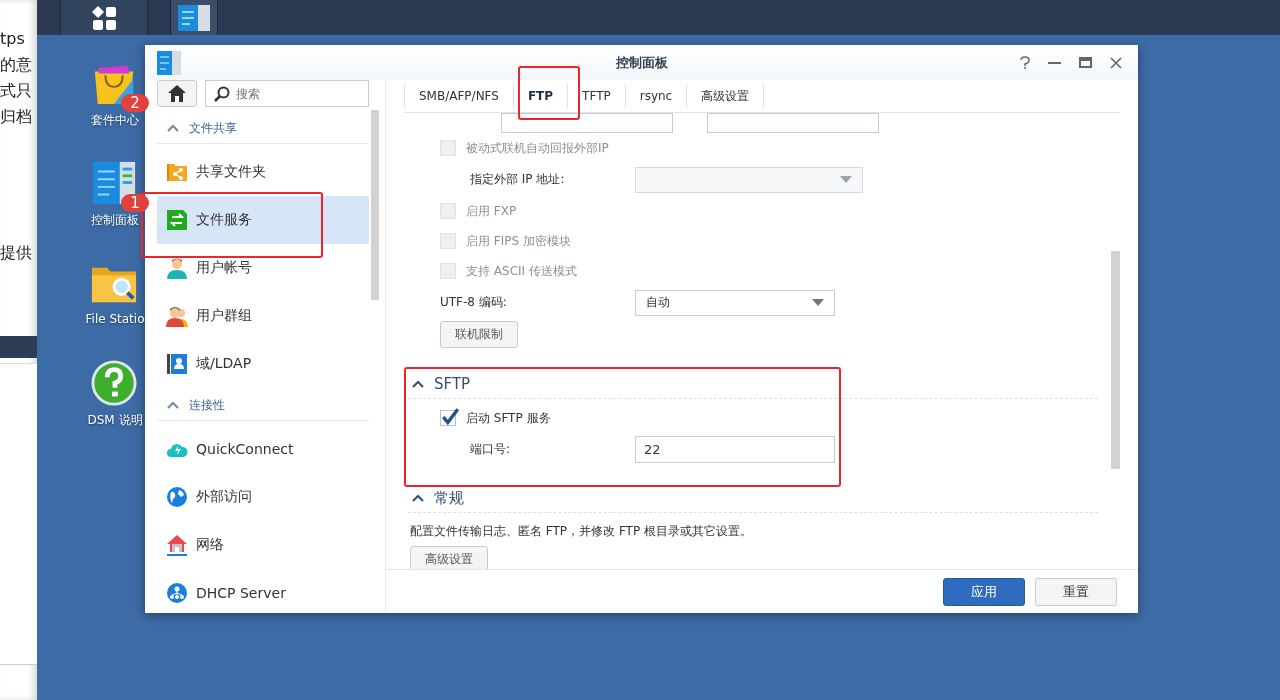  I want to click on user-icon, so click(177, 268).